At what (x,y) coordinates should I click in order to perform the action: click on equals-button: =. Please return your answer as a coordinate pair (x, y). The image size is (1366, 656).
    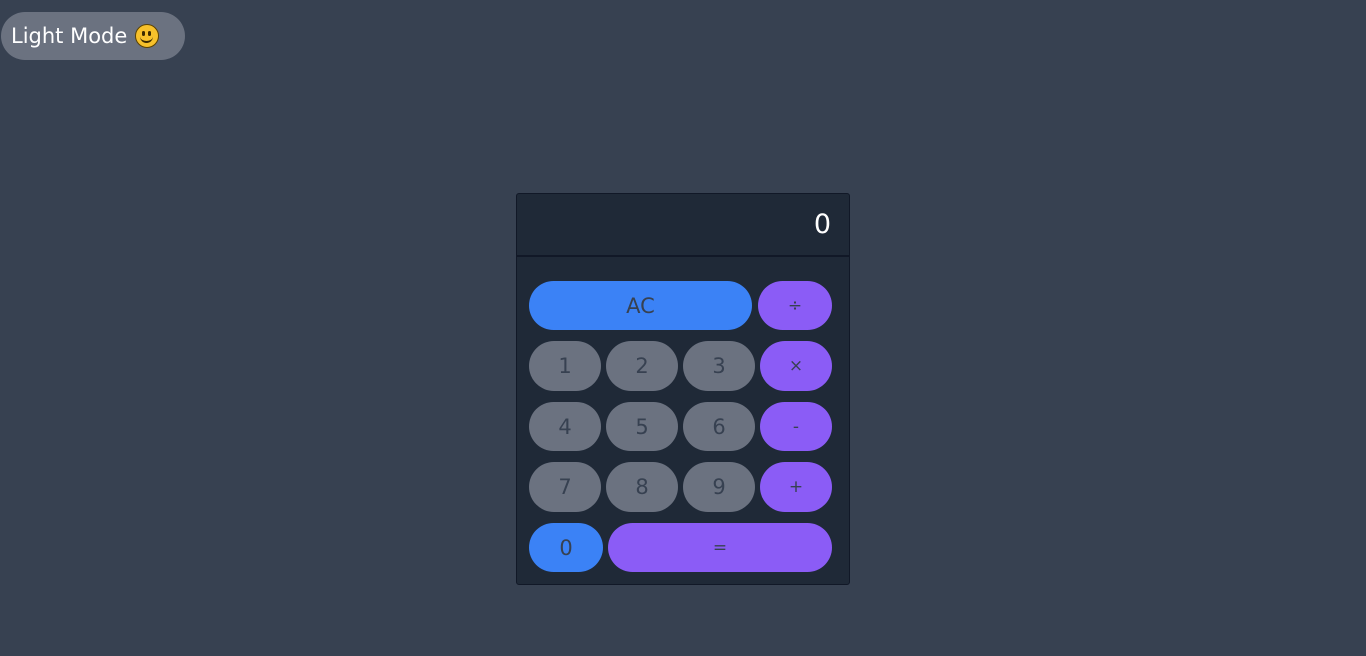
    Looking at the image, I should click on (720, 547).